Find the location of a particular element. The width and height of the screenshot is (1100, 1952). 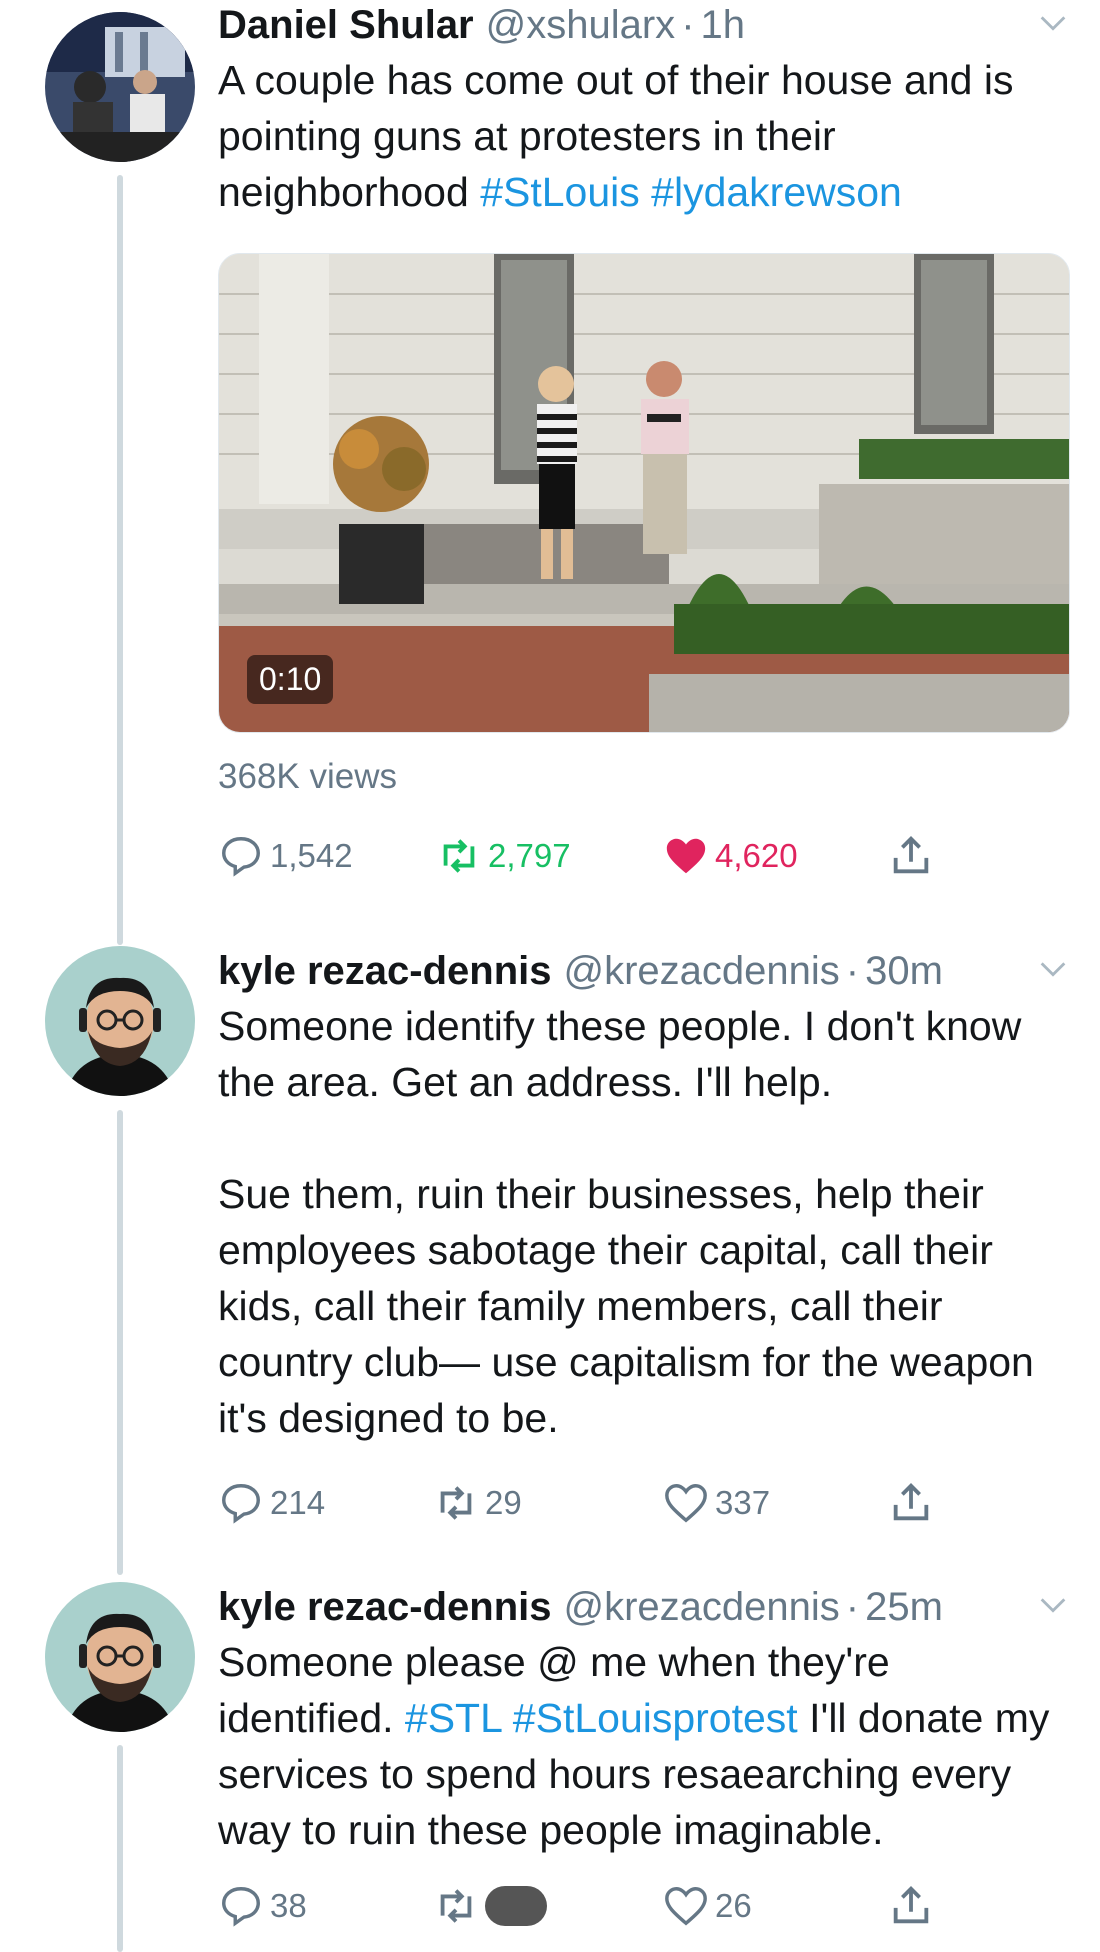

like-button: 4,620 is located at coordinates (730, 856).